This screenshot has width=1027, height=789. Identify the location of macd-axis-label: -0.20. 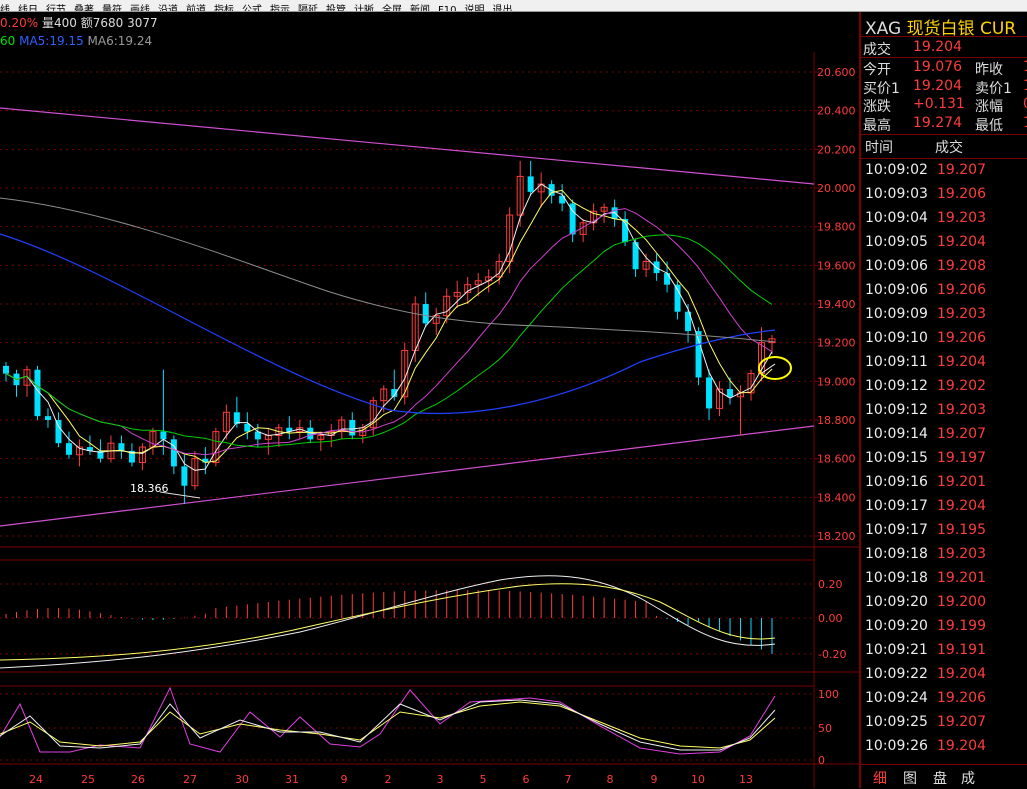
(832, 654).